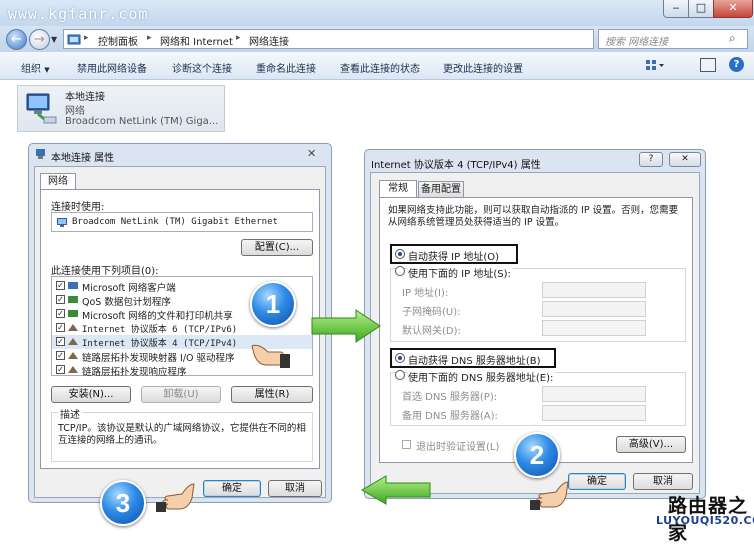 This screenshot has width=754, height=545. Describe the element at coordinates (450, 397) in the screenshot. I see `preferred-dns-label: 首选 DNS 服务器(P):` at that location.